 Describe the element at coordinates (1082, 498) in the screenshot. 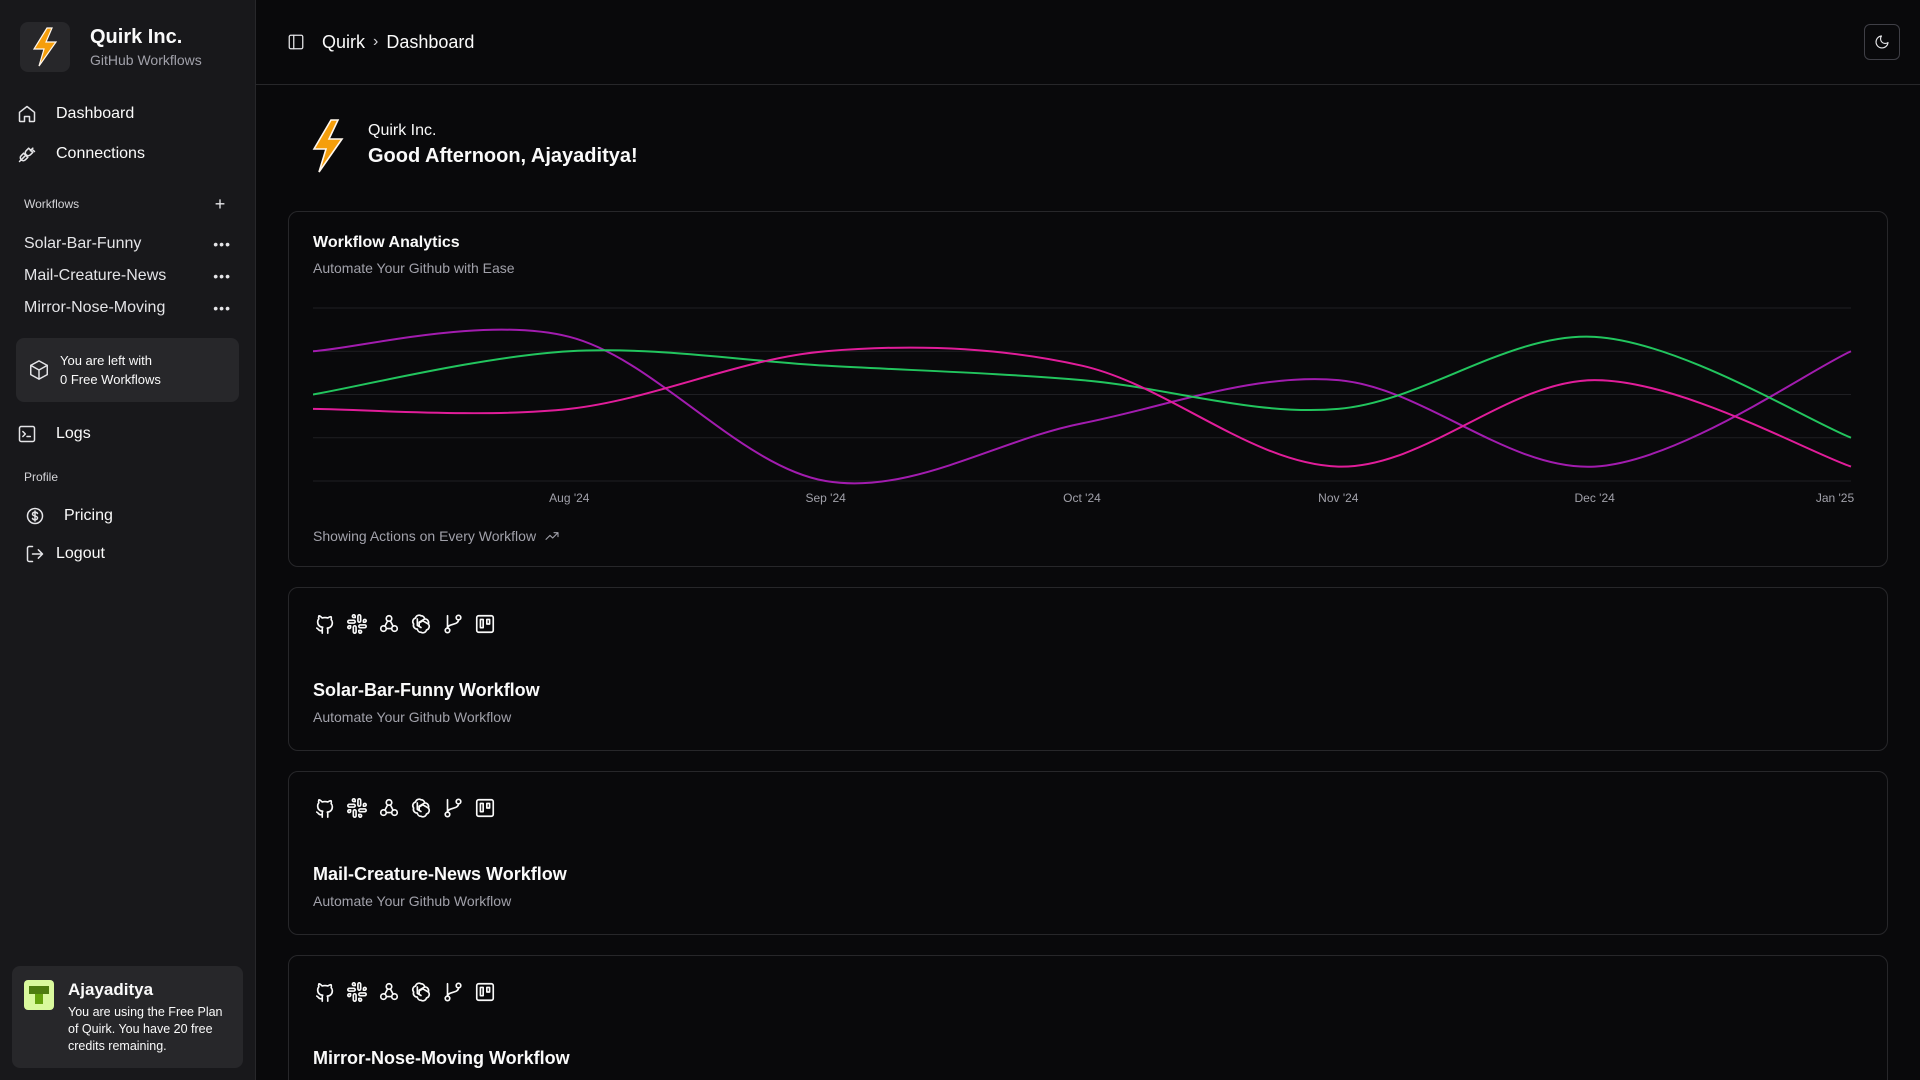

I see `chart-x-tick-label: Oct '24` at that location.